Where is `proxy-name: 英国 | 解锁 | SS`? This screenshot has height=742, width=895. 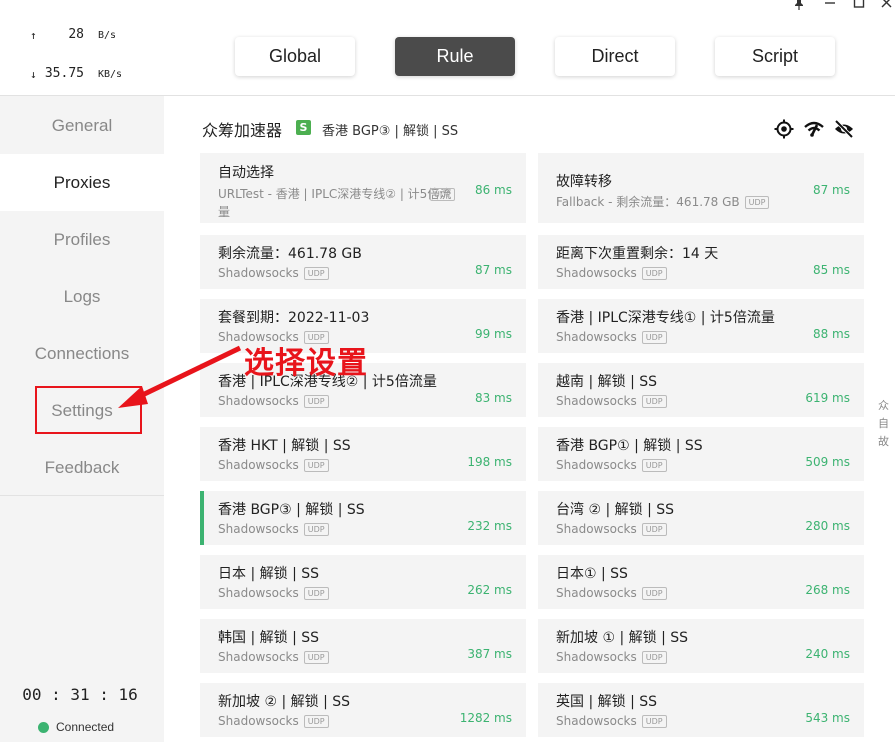 proxy-name: 英国 | 解锁 | SS is located at coordinates (607, 702).